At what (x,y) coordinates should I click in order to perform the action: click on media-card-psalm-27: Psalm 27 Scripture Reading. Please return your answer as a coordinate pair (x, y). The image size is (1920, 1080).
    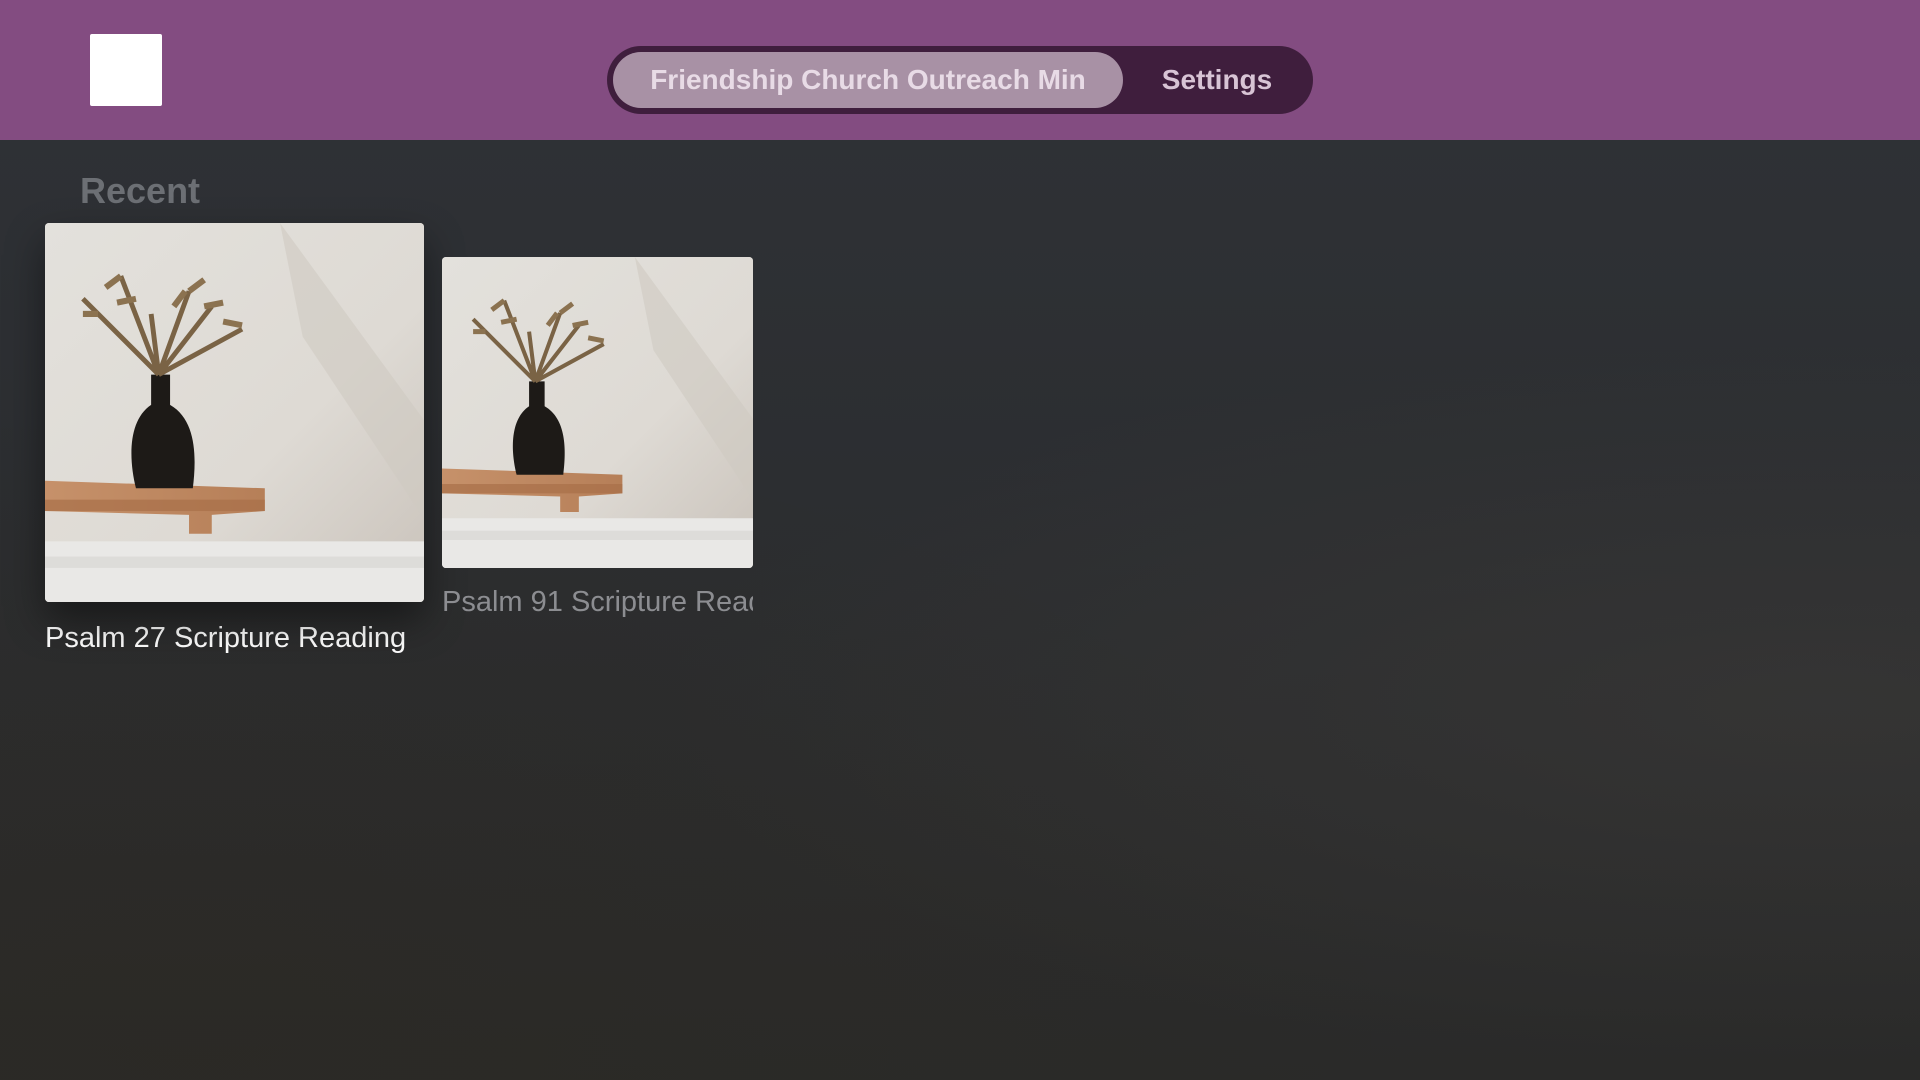
    Looking at the image, I should click on (234, 439).